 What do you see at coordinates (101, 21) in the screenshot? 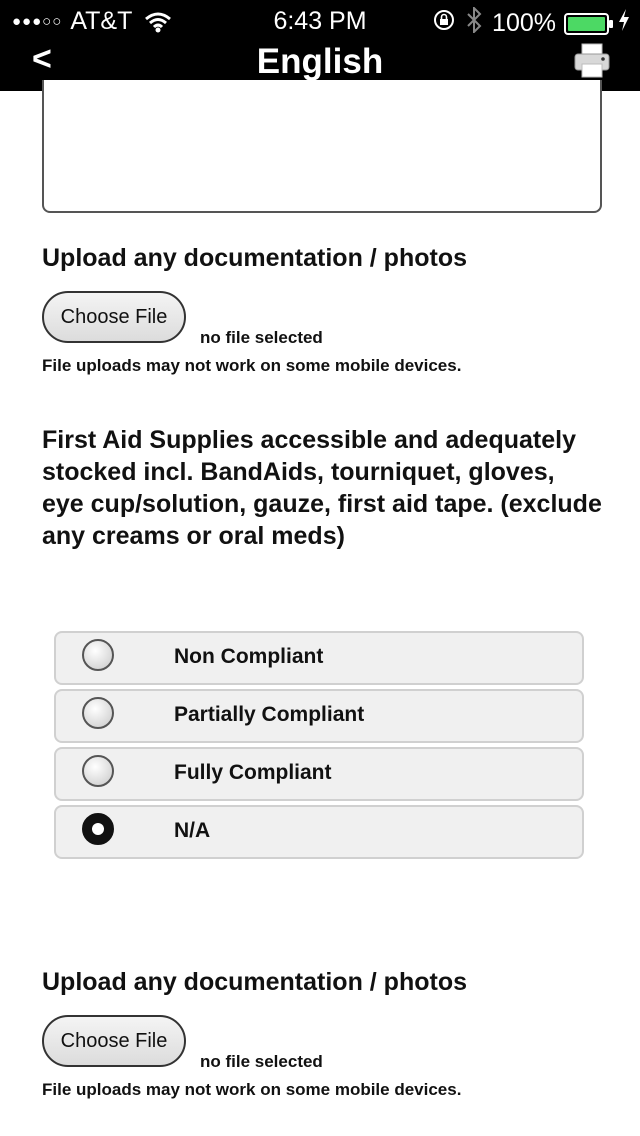
I see `carrier-name: AT&T` at bounding box center [101, 21].